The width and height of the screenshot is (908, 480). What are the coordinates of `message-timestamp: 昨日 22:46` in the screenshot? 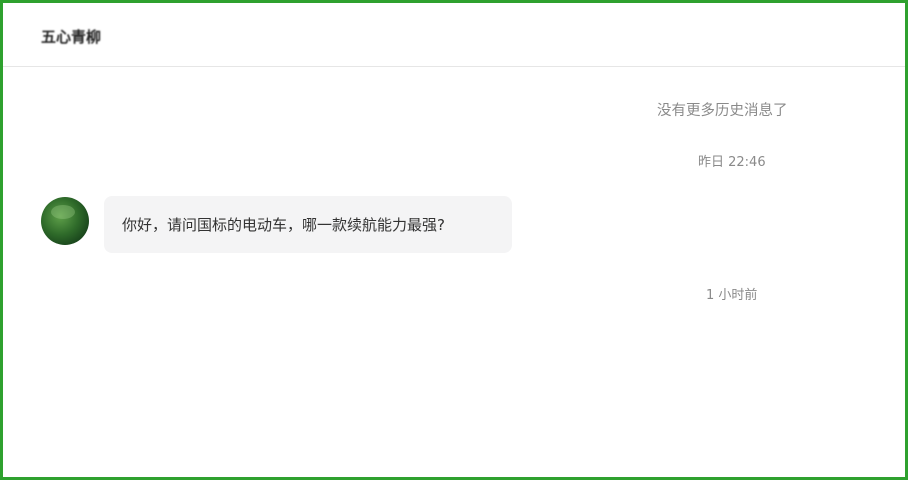 It's located at (732, 162).